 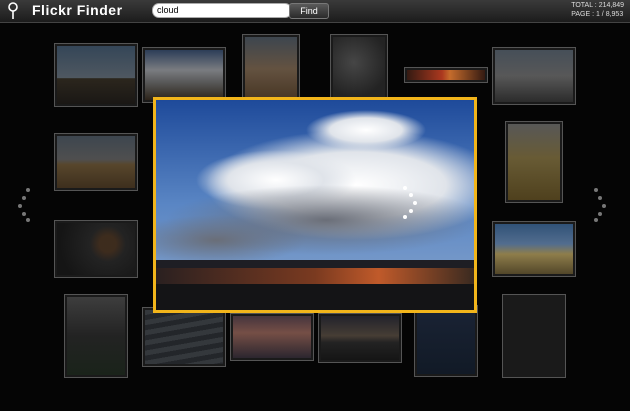 What do you see at coordinates (222, 10) in the screenshot?
I see `search-input` at bounding box center [222, 10].